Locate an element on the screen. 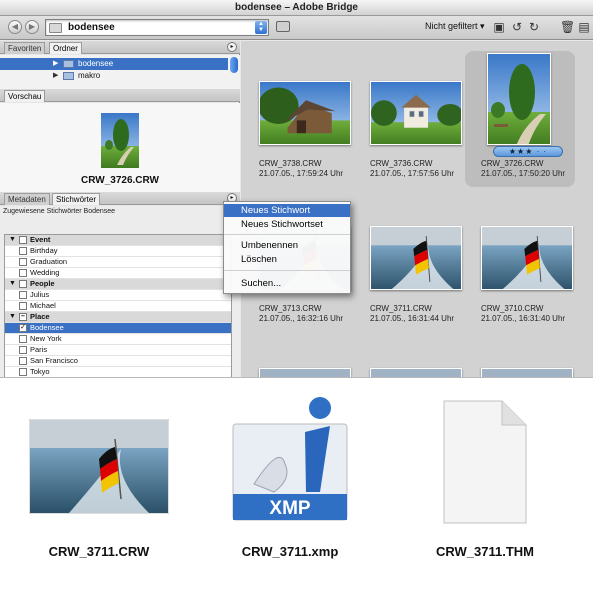 This screenshot has height=591, width=593. keyword-item: ✓ Bodensee is located at coordinates (118, 328).